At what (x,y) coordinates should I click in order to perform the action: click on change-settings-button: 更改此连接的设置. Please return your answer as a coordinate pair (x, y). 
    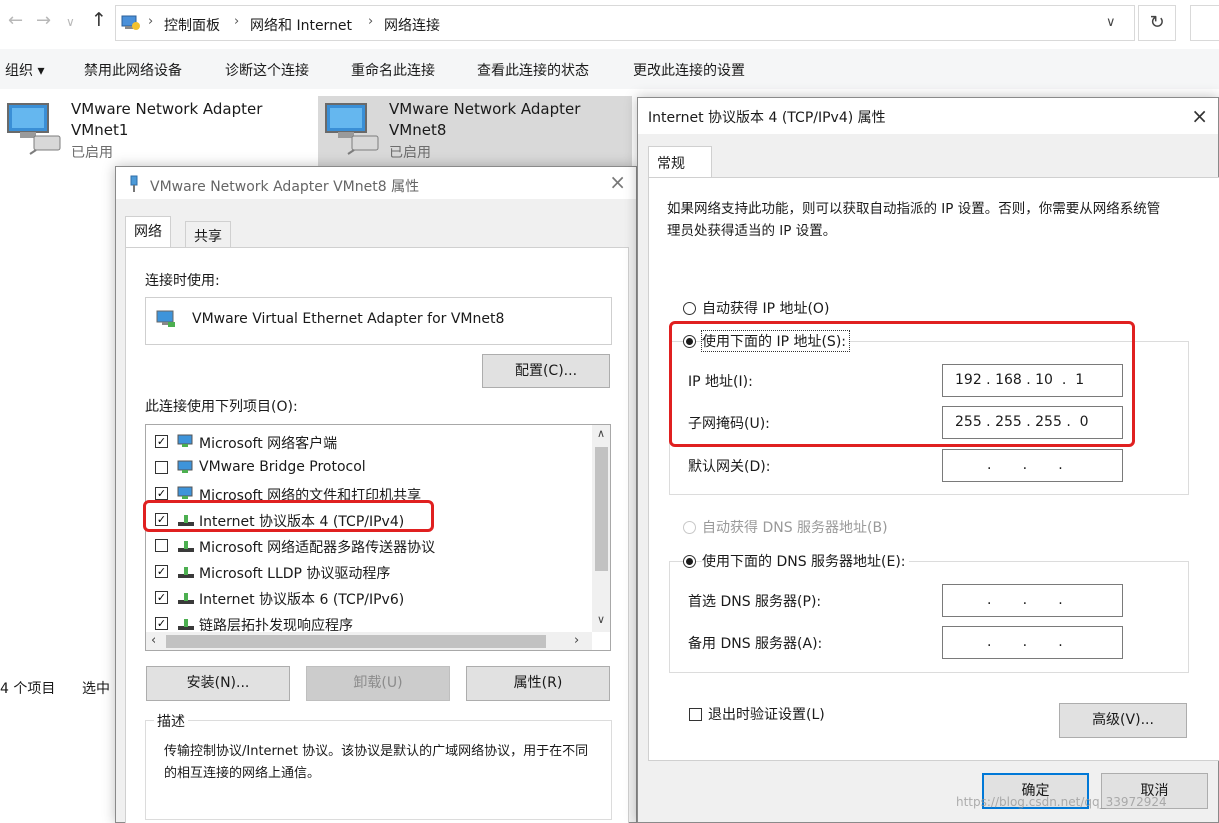
    Looking at the image, I should click on (689, 70).